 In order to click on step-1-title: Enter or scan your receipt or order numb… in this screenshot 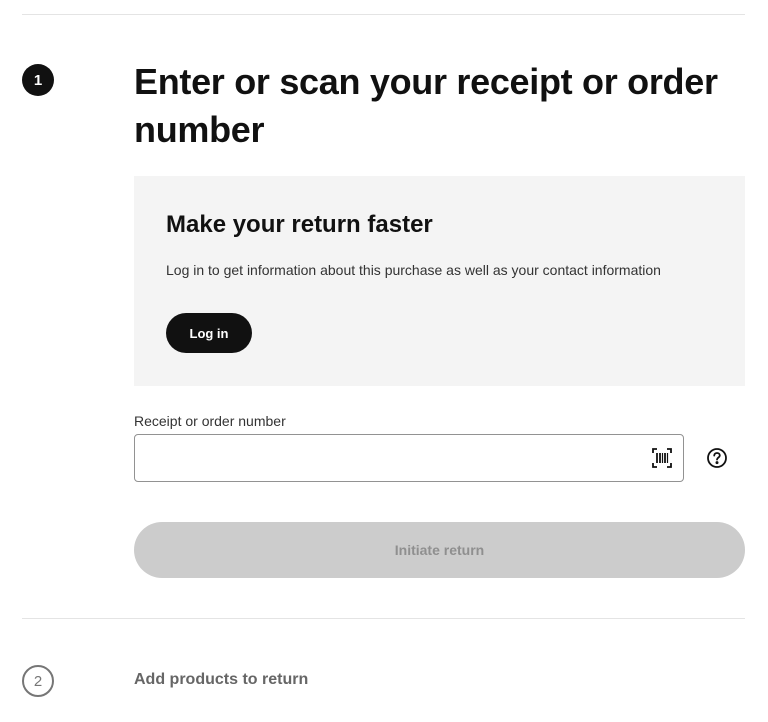, I will do `click(426, 105)`.